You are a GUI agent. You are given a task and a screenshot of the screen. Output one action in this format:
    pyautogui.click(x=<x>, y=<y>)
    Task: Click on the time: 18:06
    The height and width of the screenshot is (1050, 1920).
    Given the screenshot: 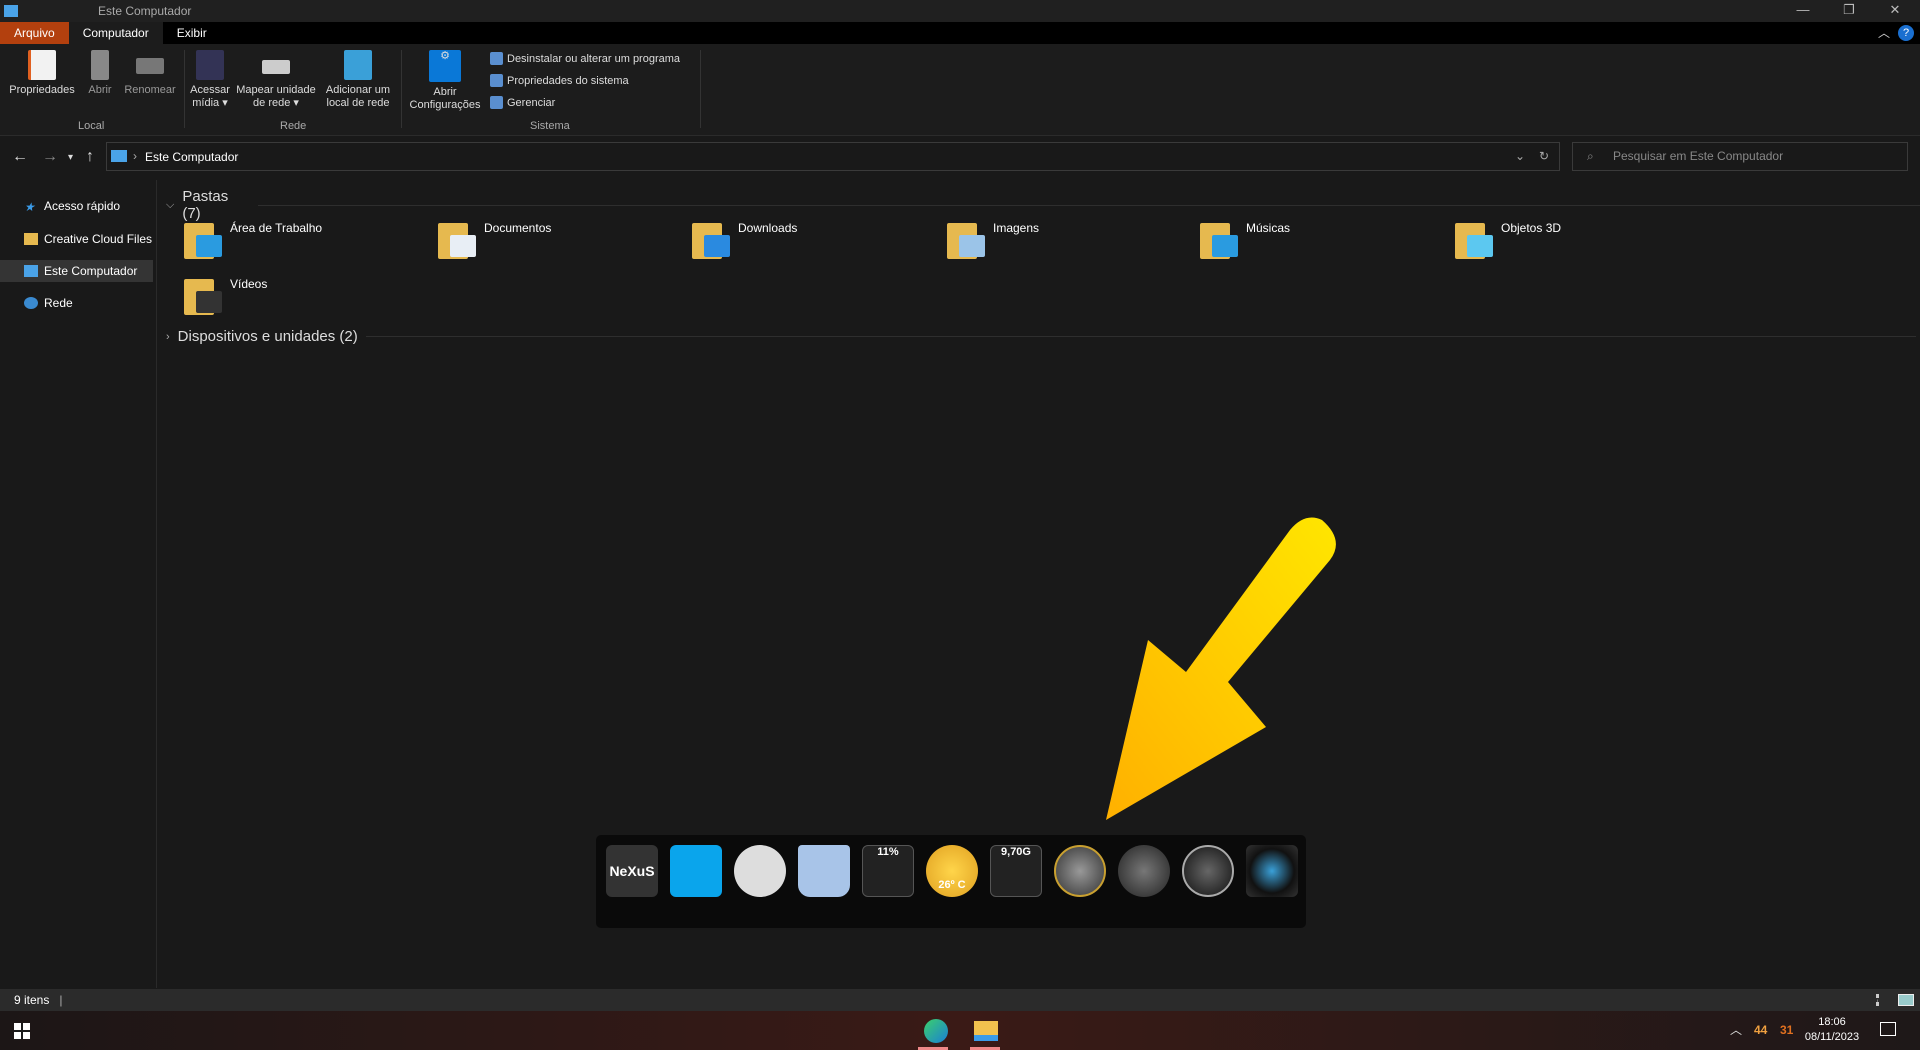 What is the action you would take?
    pyautogui.click(x=1832, y=1022)
    